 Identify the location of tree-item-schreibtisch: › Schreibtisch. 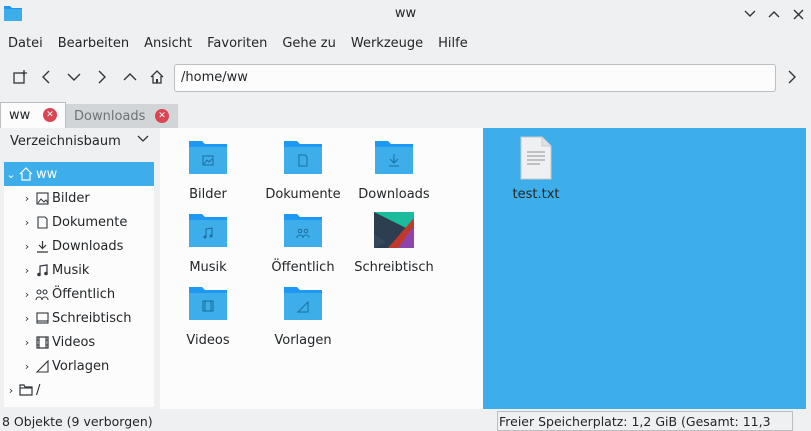
(79, 318).